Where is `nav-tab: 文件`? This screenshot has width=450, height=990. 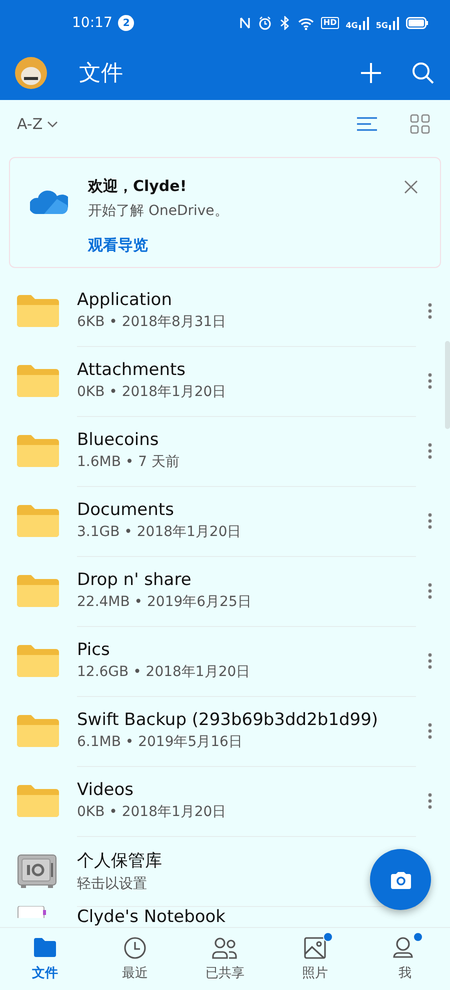 nav-tab: 文件 is located at coordinates (45, 959).